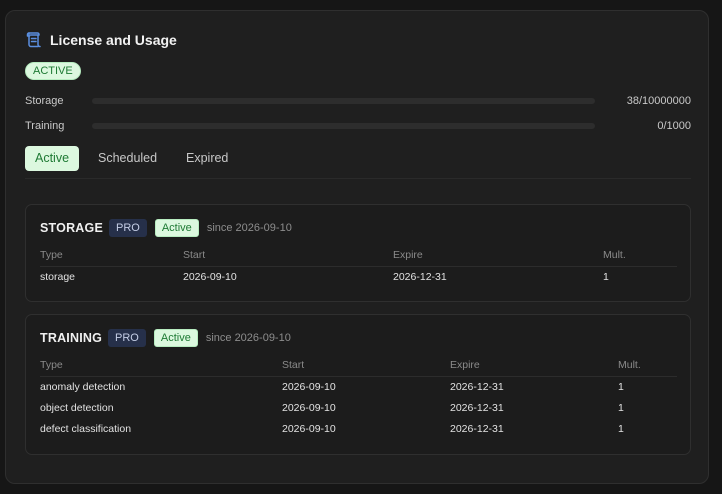 Image resolution: width=722 pixels, height=494 pixels. I want to click on license-tabs: Active Scheduled Expired, so click(358, 162).